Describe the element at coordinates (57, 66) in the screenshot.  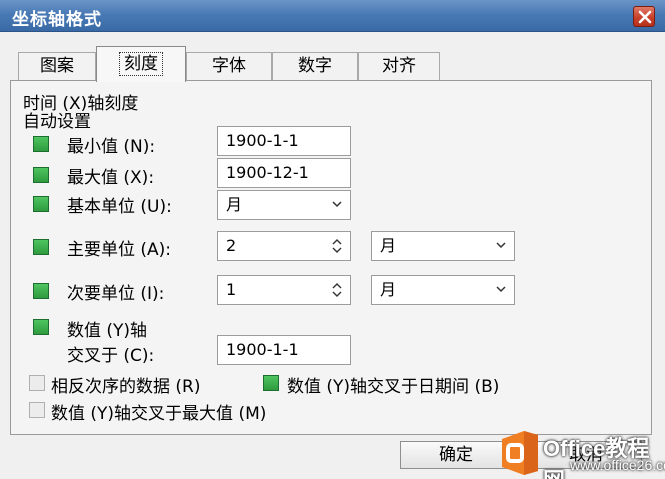
I see `tab-pattern: 图案` at that location.